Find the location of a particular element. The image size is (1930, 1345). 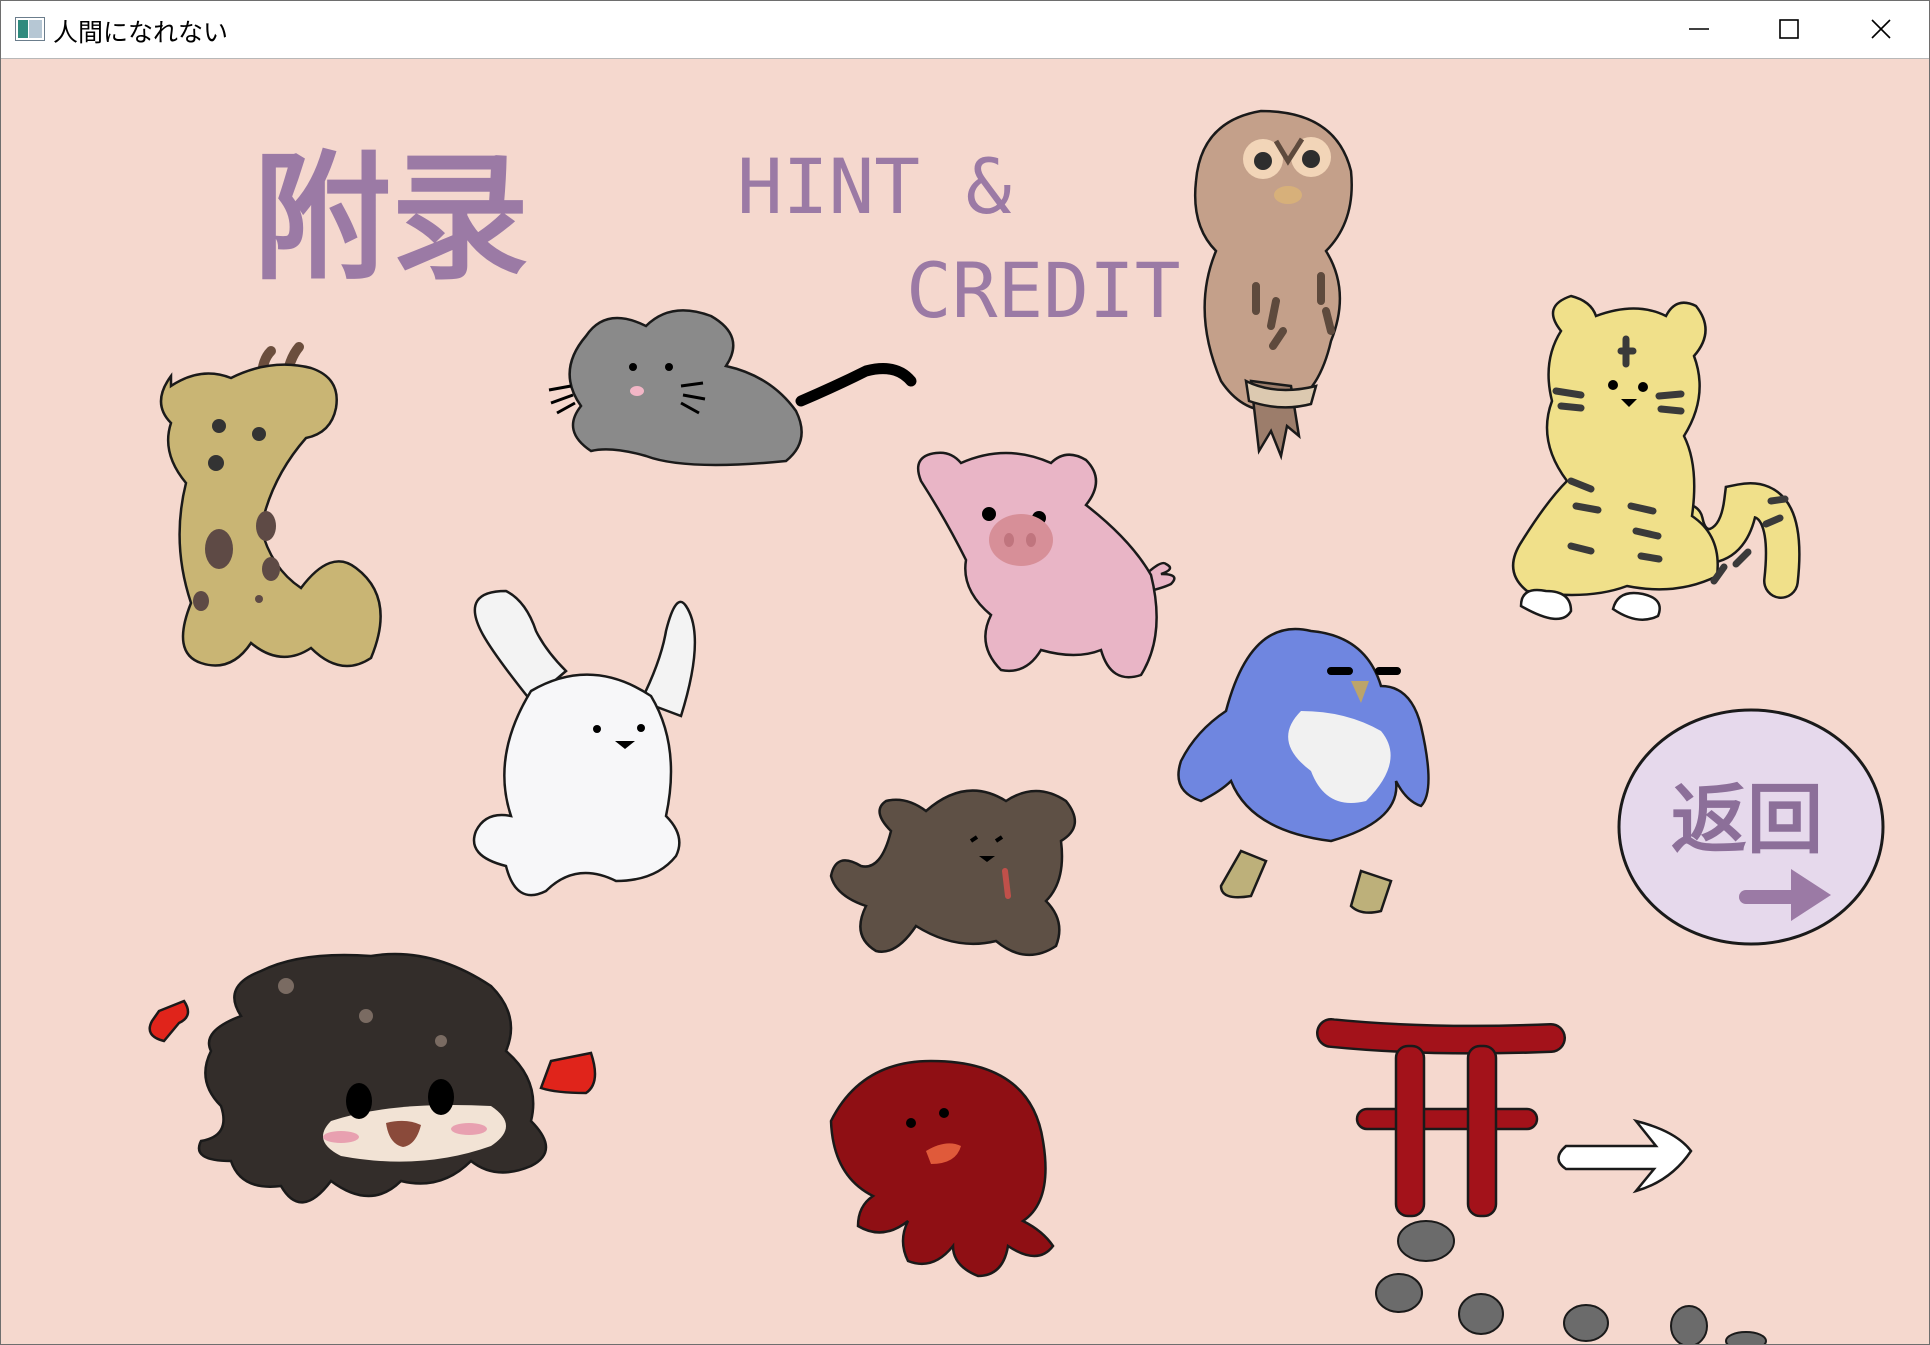

close-icon is located at coordinates (1881, 29).